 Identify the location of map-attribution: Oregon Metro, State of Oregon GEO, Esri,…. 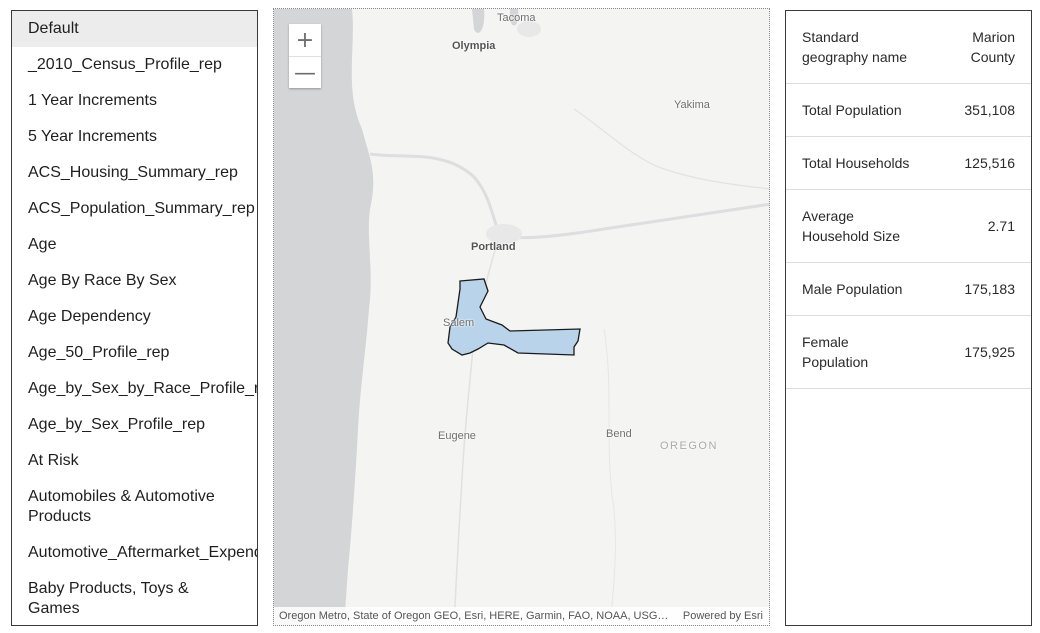
(521, 616).